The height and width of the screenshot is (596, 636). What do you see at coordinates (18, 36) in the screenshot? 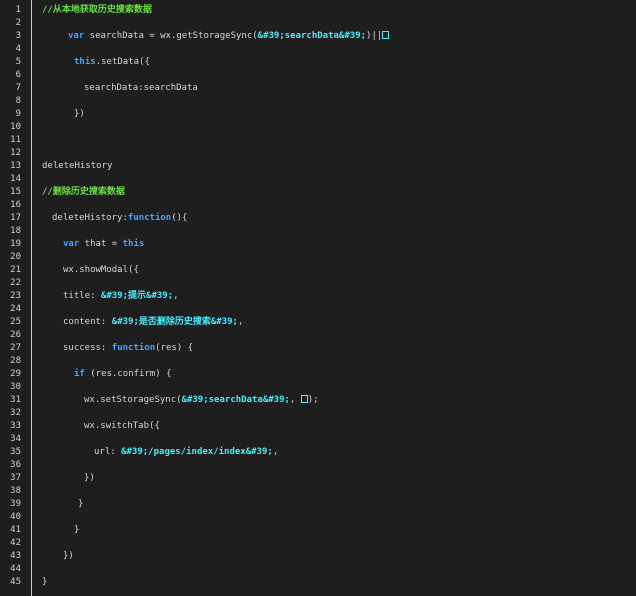
I see `line-number: 3` at bounding box center [18, 36].